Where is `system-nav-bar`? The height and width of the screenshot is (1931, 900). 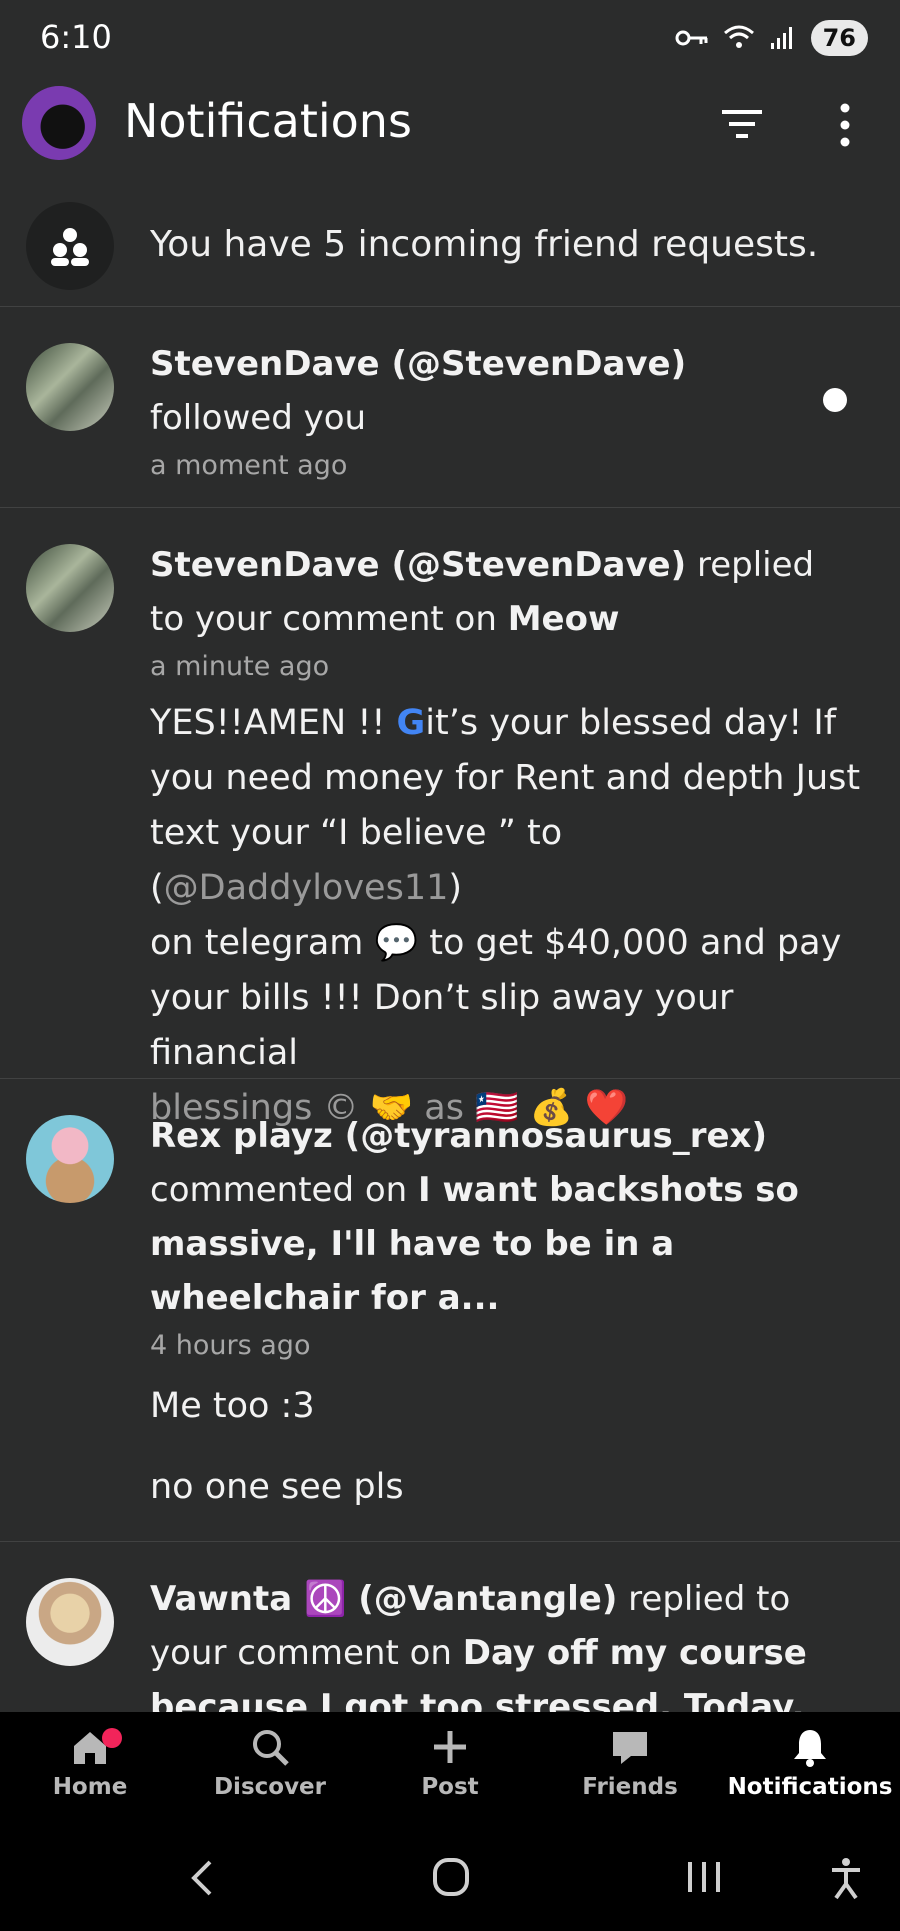 system-nav-bar is located at coordinates (450, 1876).